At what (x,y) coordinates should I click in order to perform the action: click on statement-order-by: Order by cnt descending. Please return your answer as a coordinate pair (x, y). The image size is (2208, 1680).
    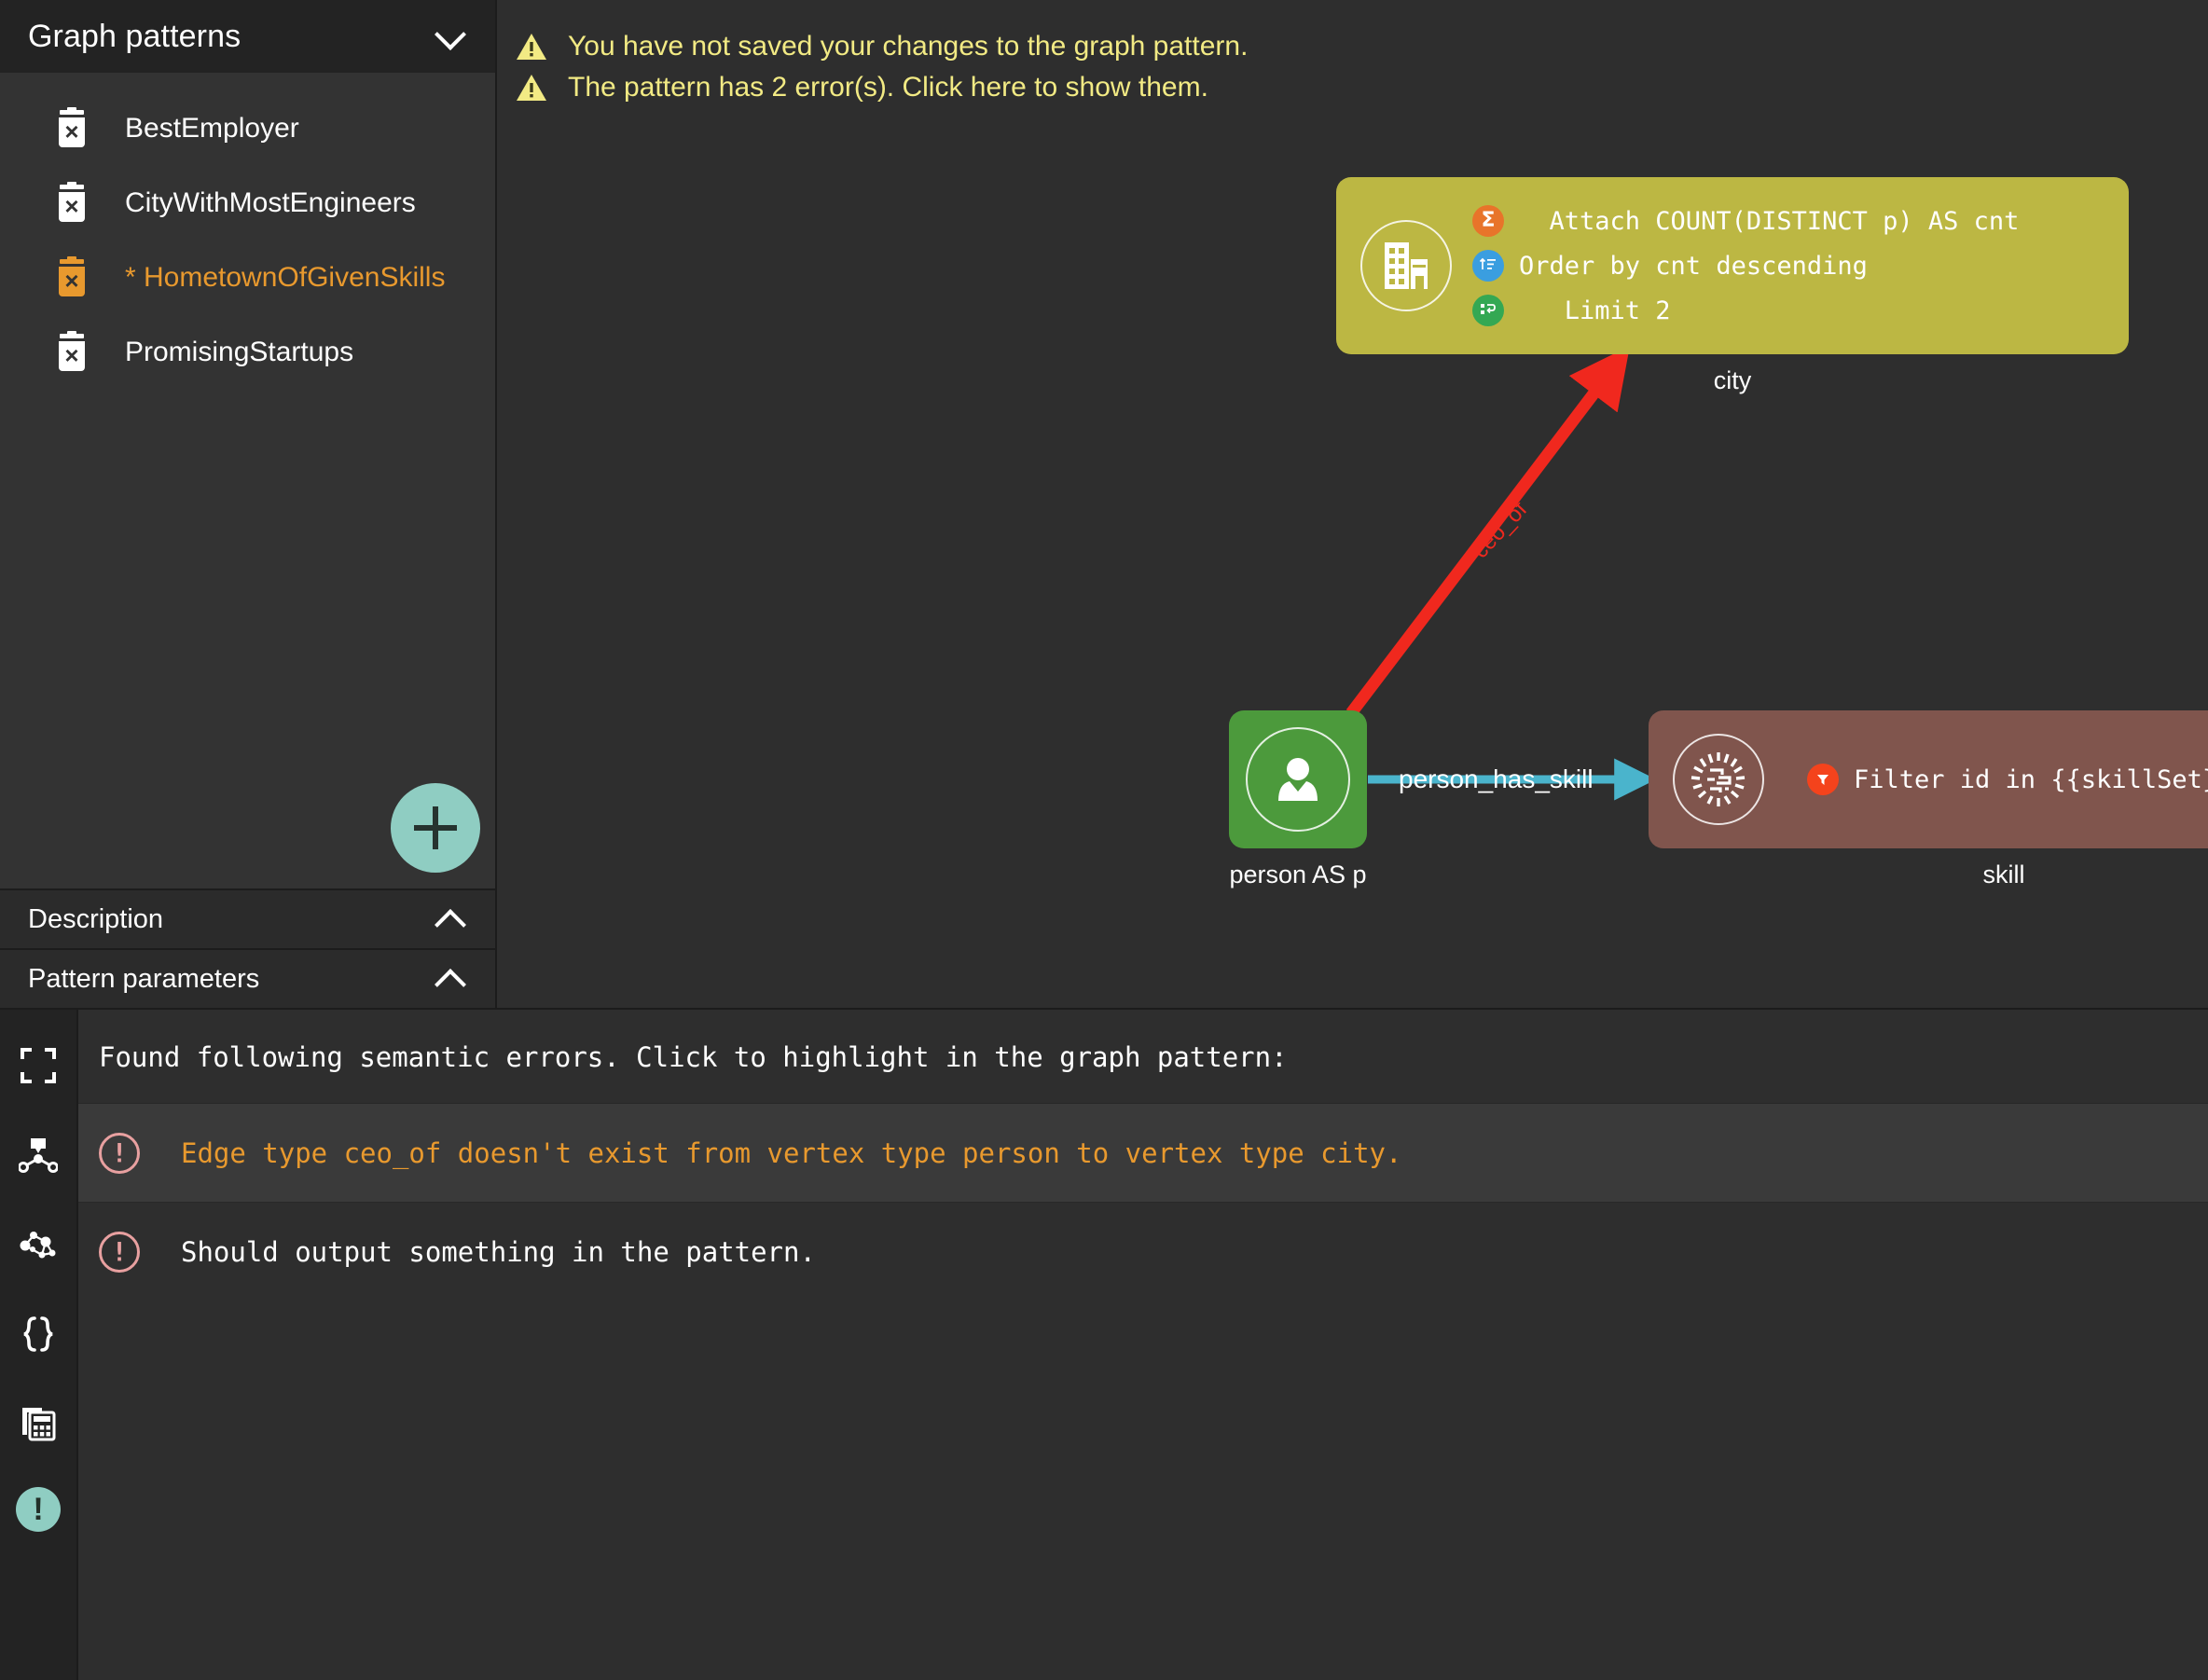
    Looking at the image, I should click on (1746, 265).